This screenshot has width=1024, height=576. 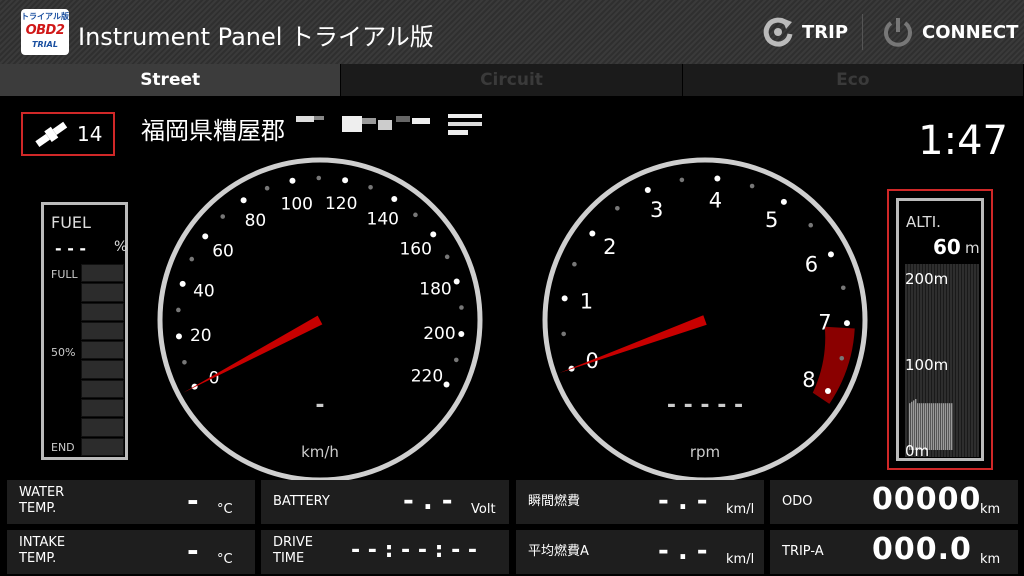 I want to click on speedometer-digital-value: -, so click(x=319, y=405).